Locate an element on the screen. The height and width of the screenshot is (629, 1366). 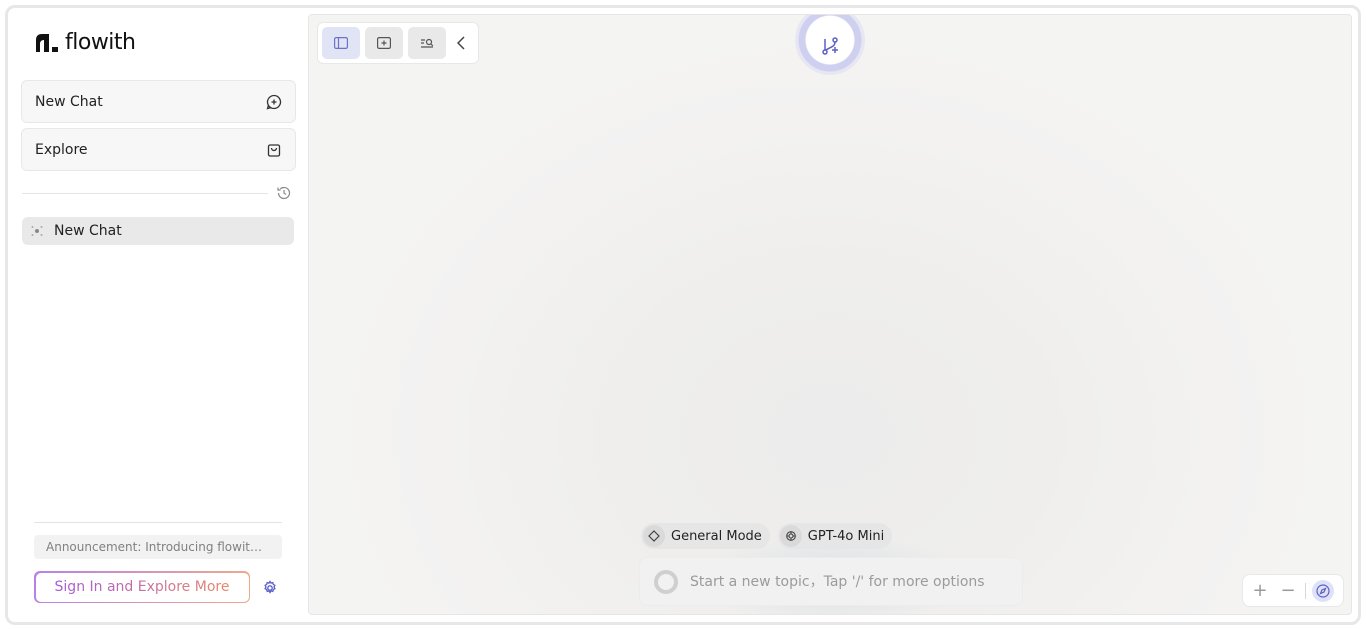
gear-icon is located at coordinates (270, 588).